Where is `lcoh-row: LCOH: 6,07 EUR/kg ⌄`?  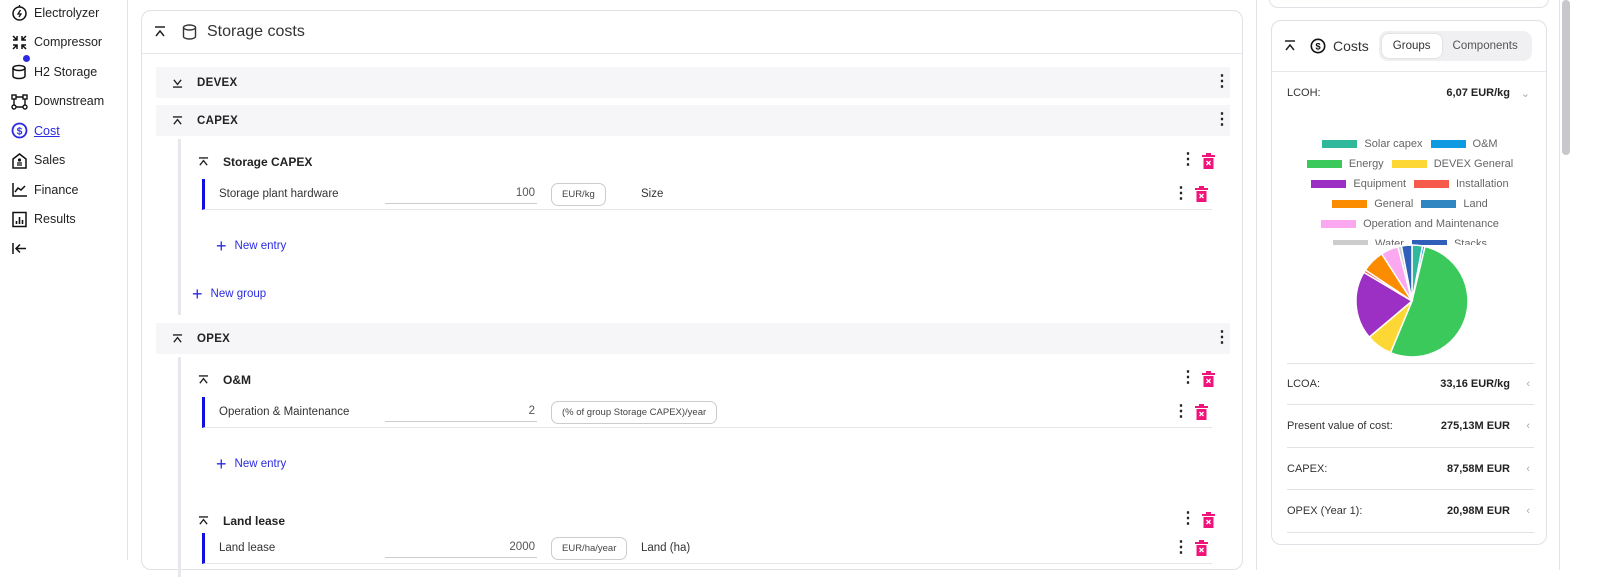
lcoh-row: LCOH: 6,07 EUR/kg ⌄ is located at coordinates (1410, 93).